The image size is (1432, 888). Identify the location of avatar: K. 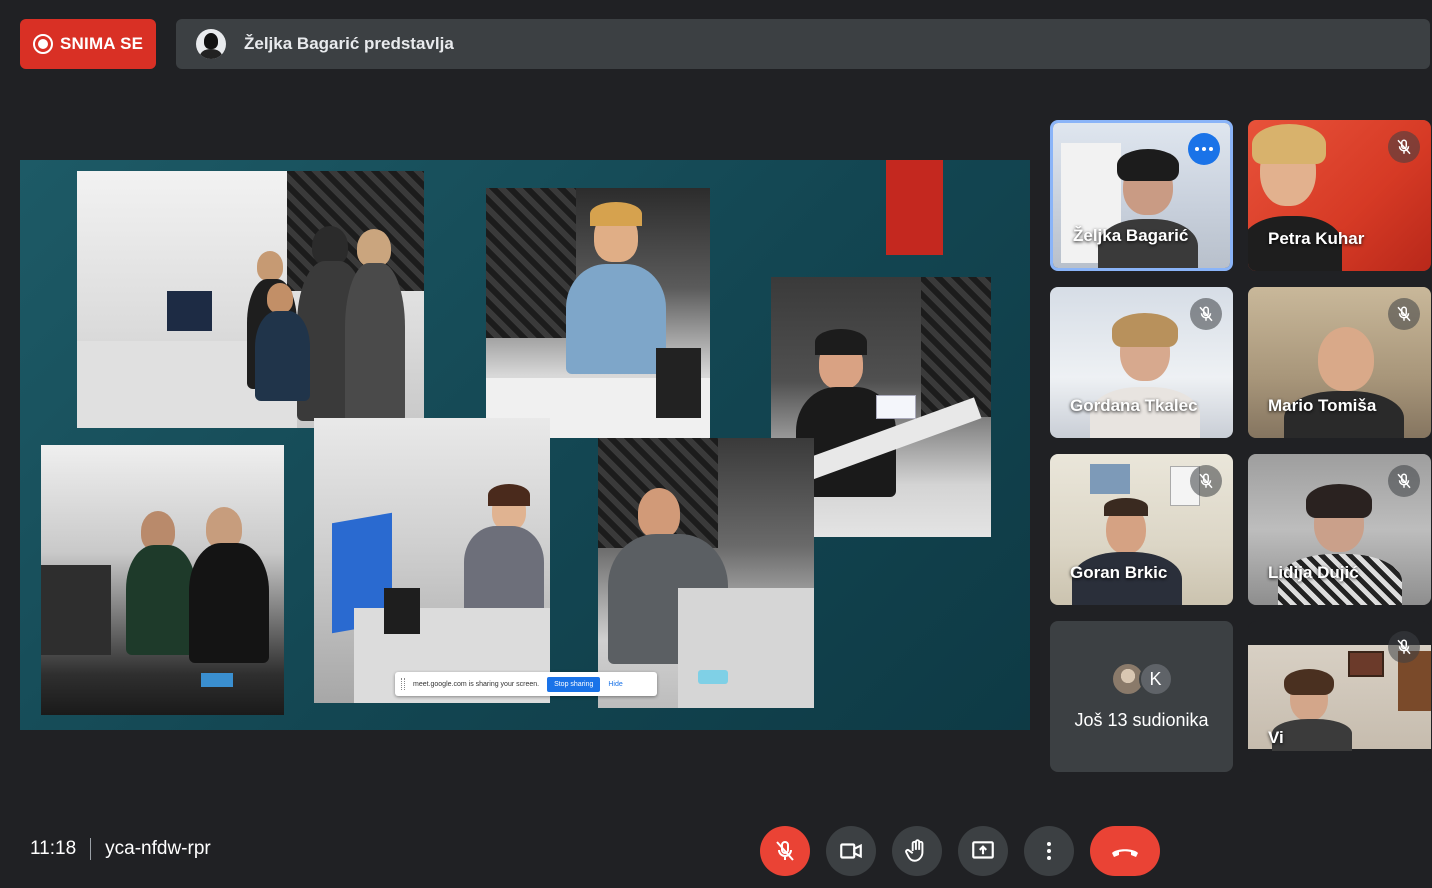
(1155, 679).